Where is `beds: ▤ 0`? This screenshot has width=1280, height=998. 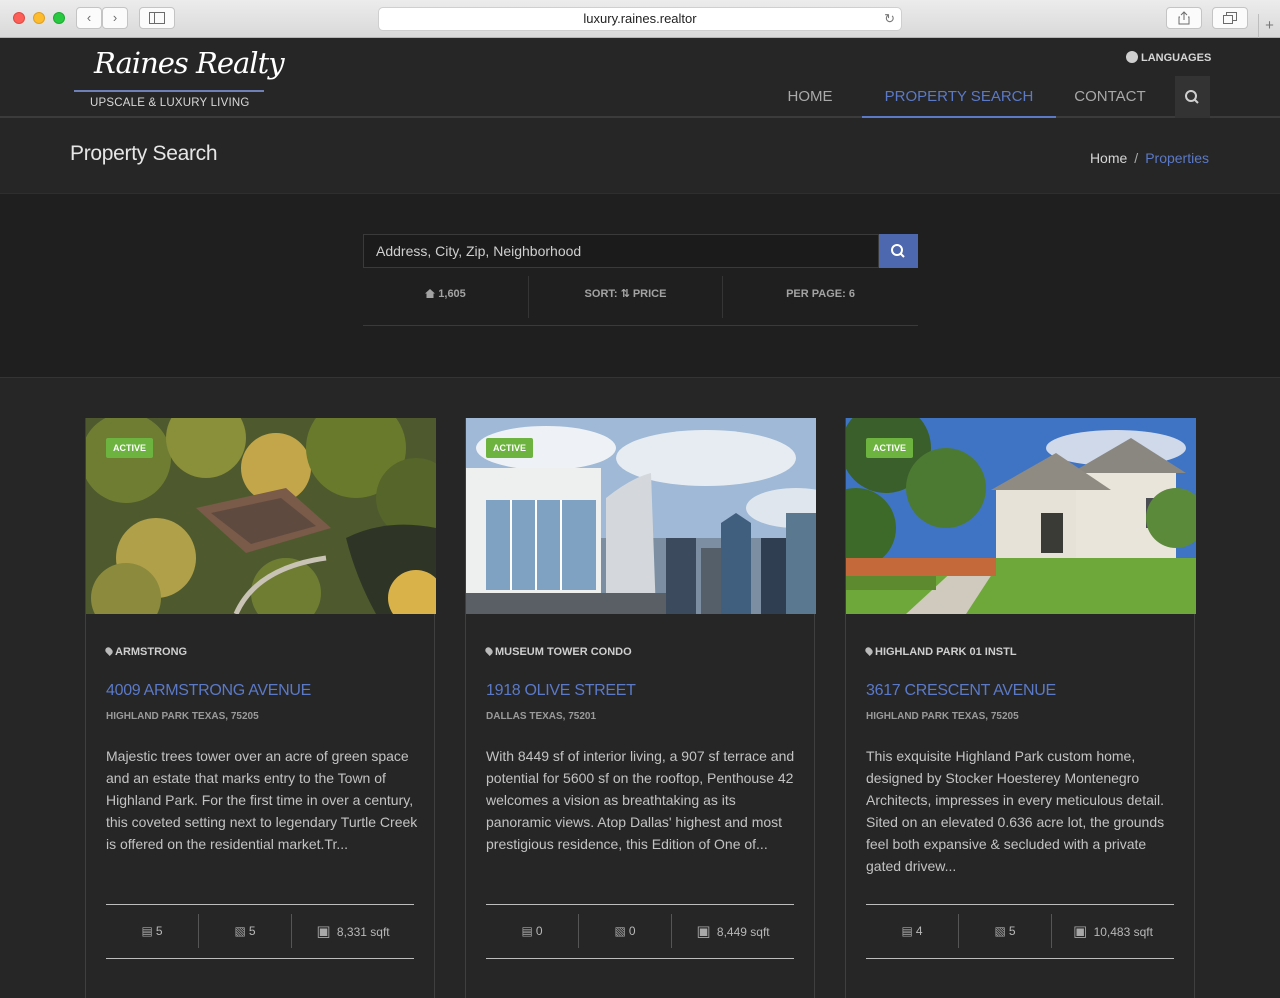
beds: ▤ 0 is located at coordinates (532, 931).